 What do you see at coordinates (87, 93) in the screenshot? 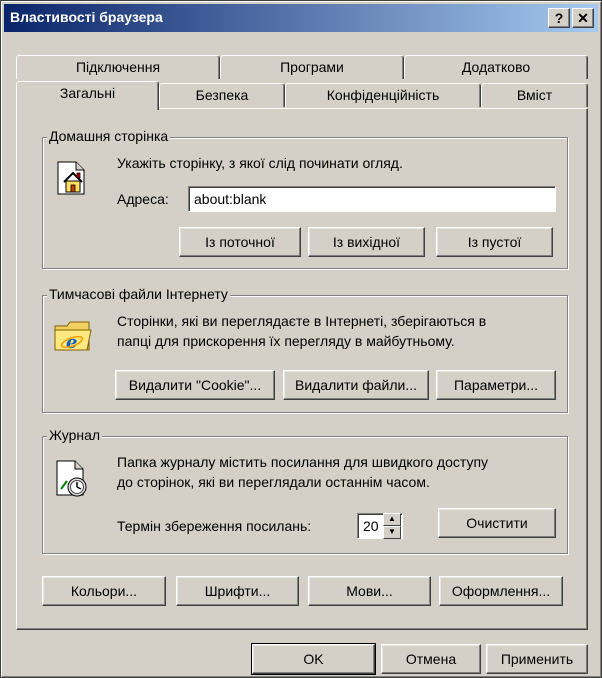
I see `tab-label: Загальні` at bounding box center [87, 93].